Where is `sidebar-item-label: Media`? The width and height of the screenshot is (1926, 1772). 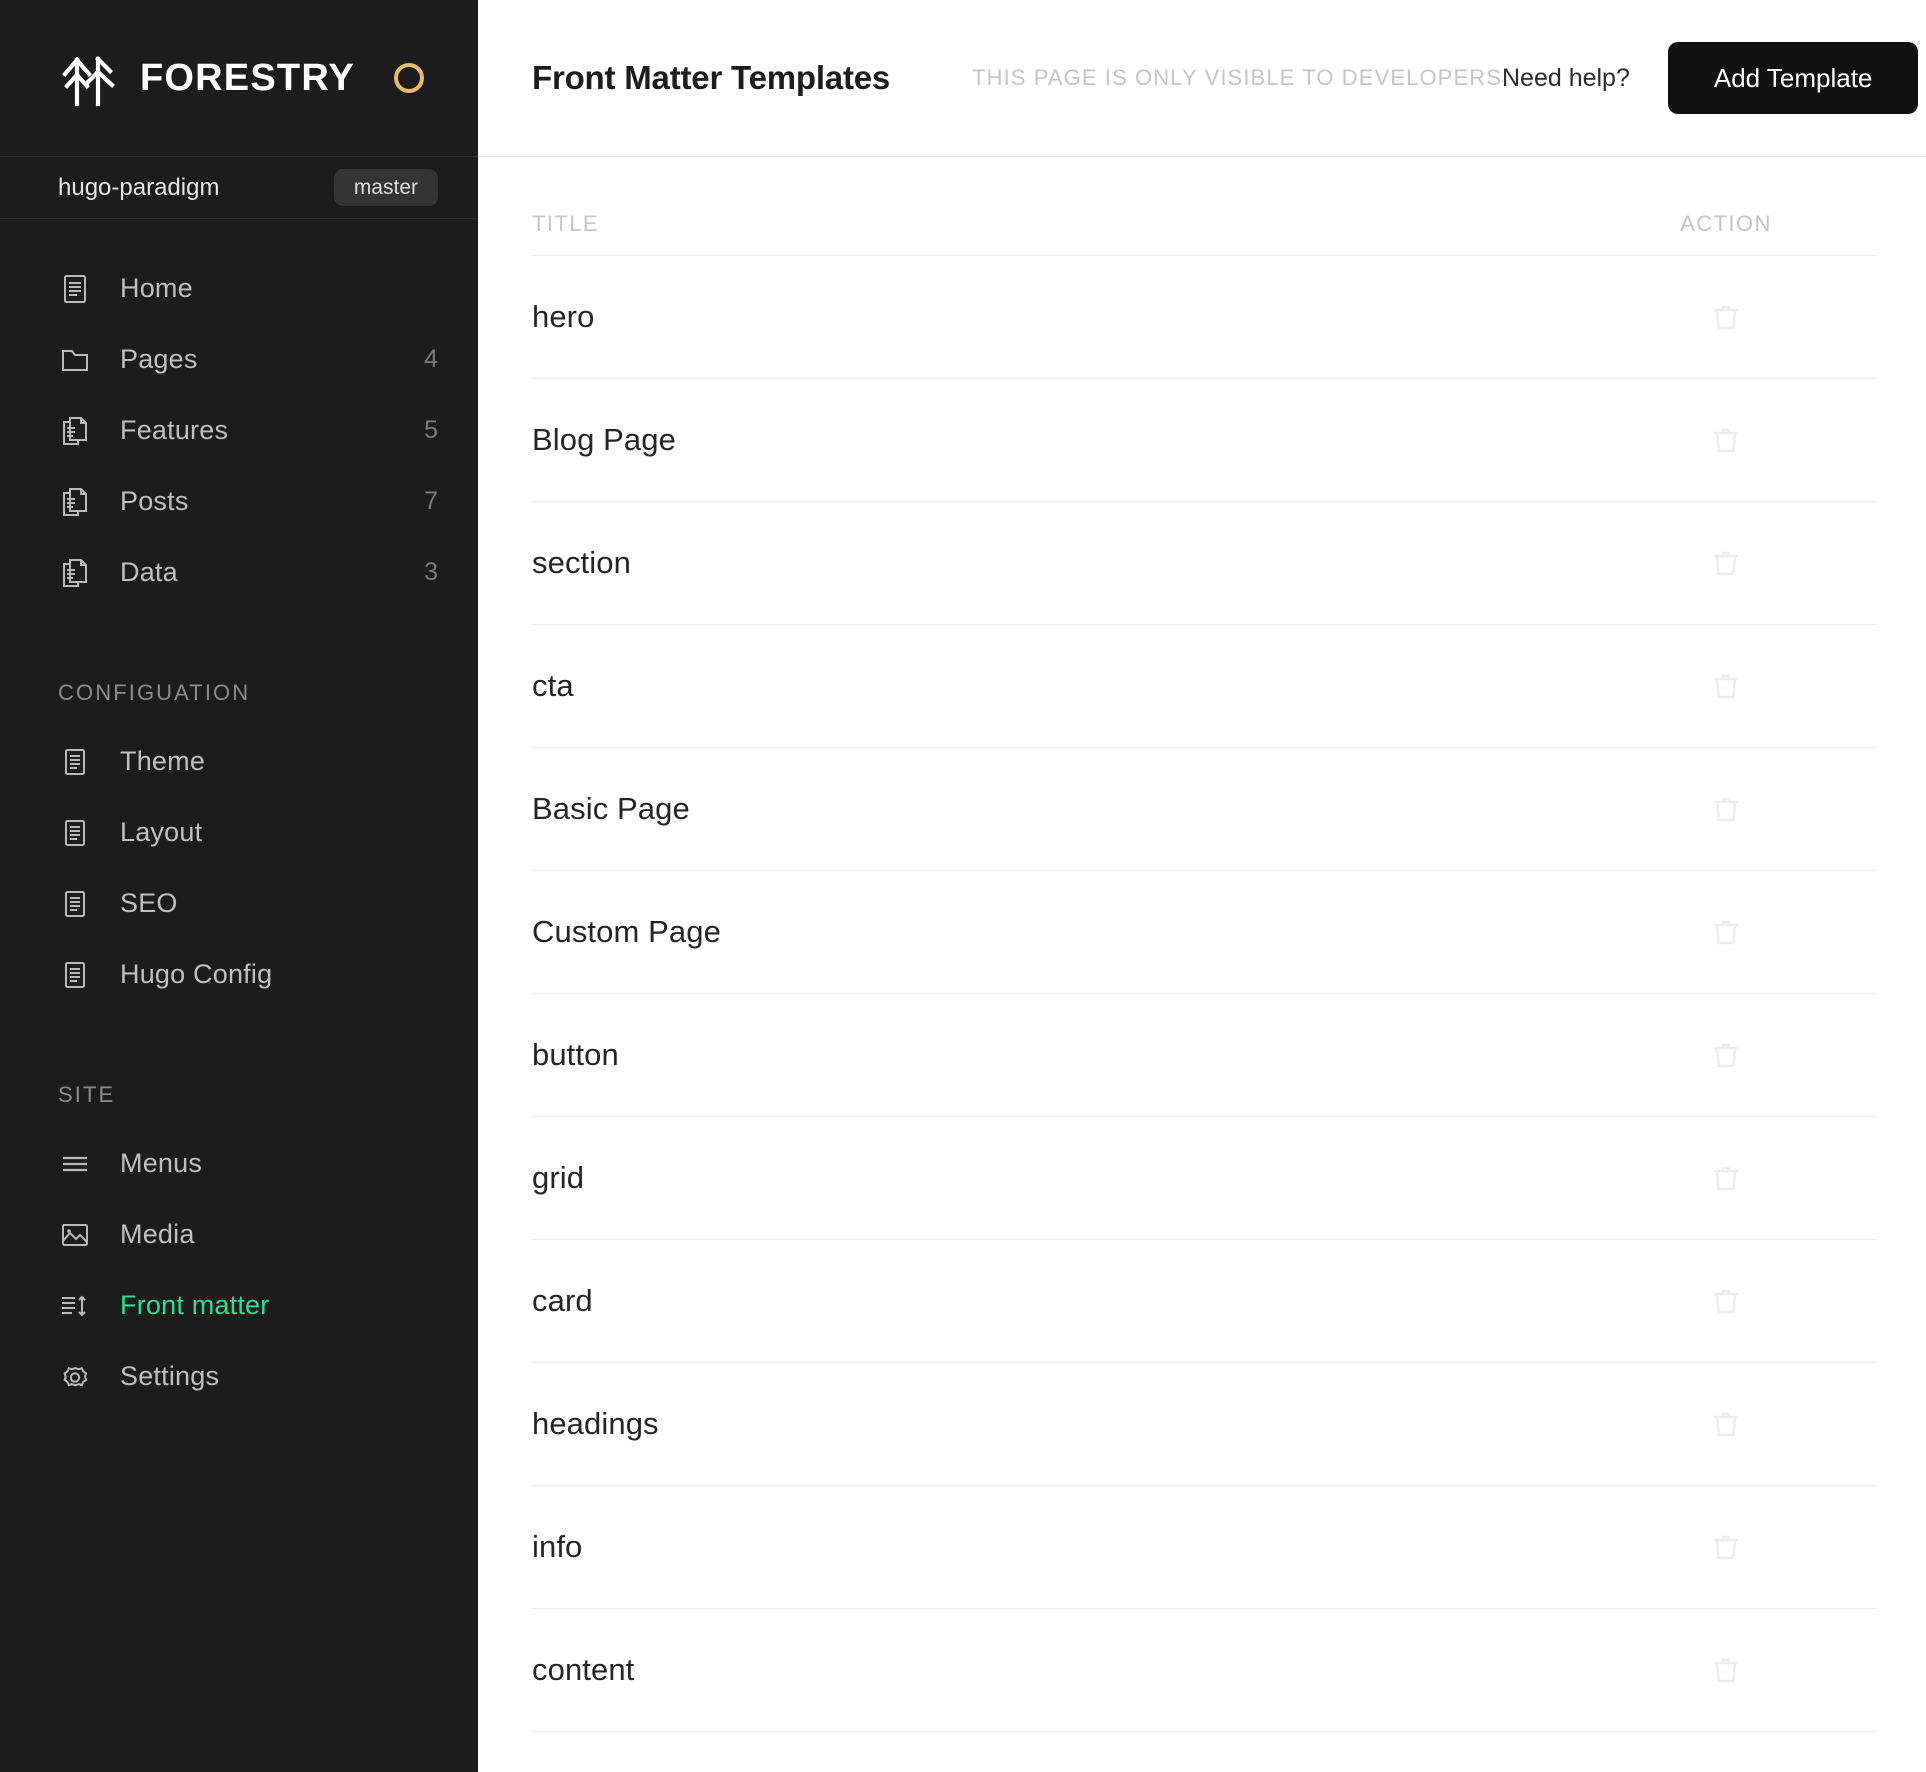
sidebar-item-label: Media is located at coordinates (157, 1234).